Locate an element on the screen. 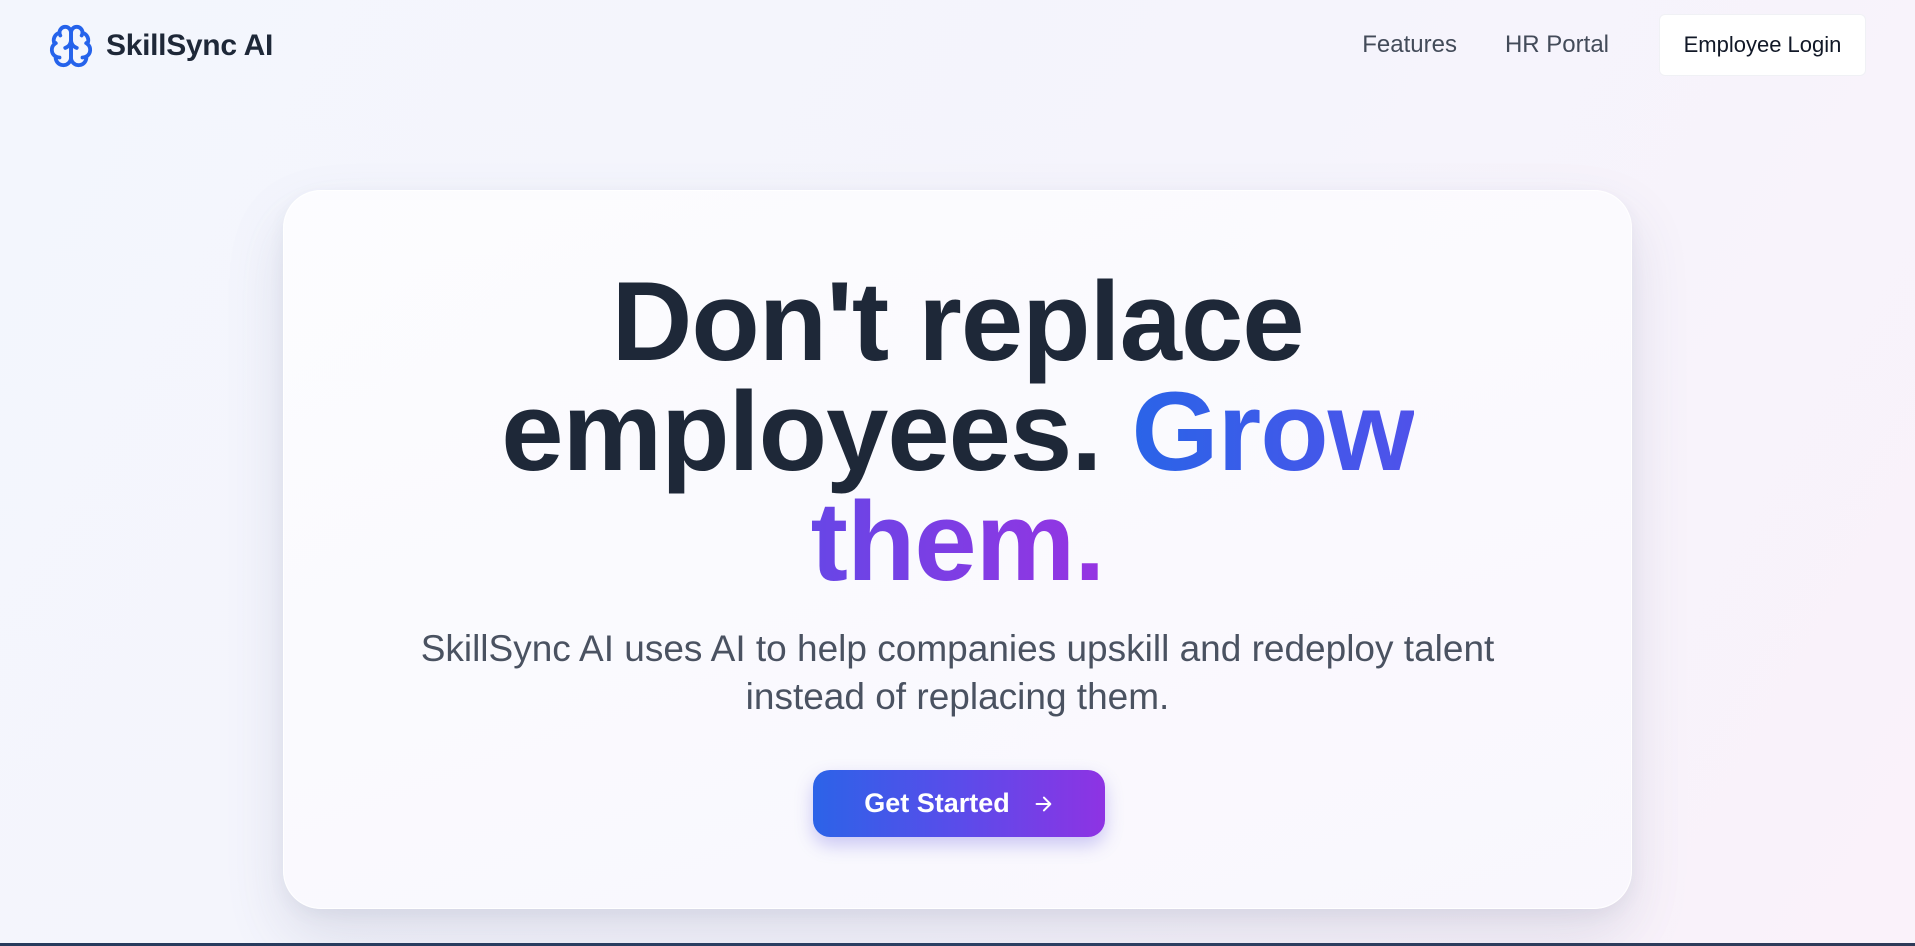 Image resolution: width=1915 pixels, height=946 pixels. get-started-button: Get Started is located at coordinates (959, 803).